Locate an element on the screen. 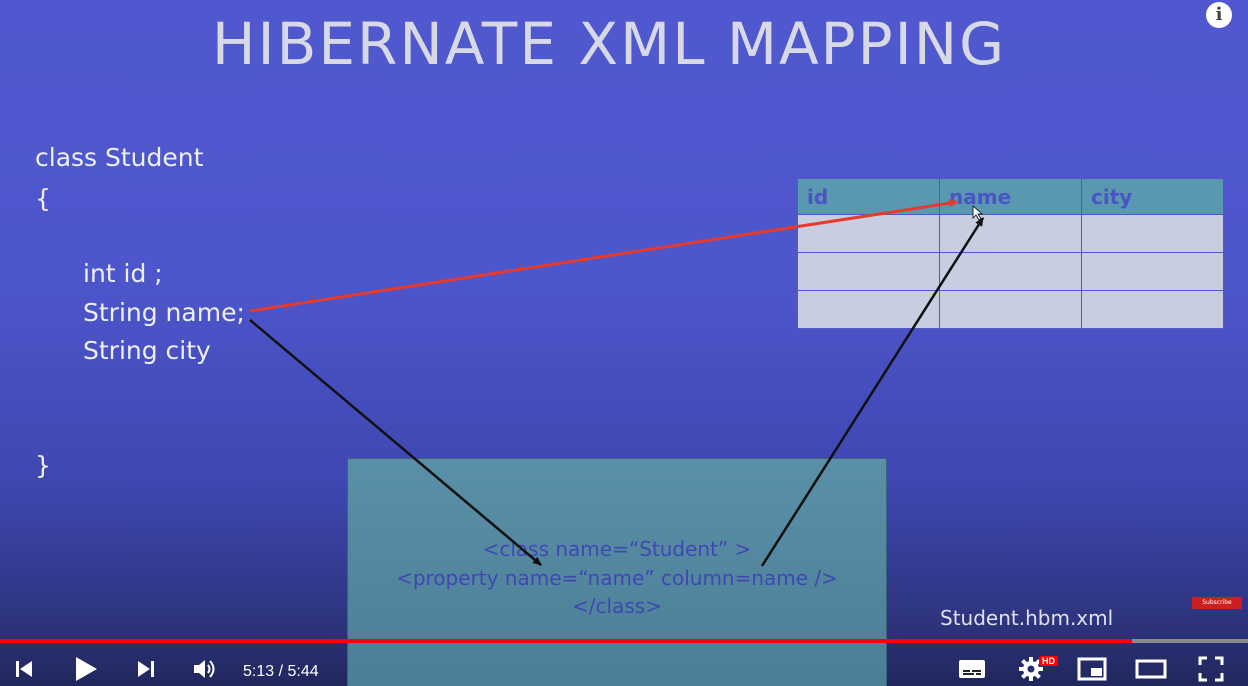 The height and width of the screenshot is (686, 1248). file-name-label: Student.hbm.xml is located at coordinates (1027, 618).